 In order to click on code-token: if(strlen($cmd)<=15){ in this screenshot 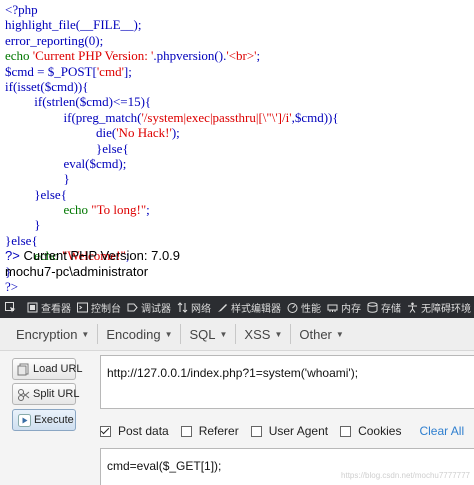, I will do `click(78, 102)`.